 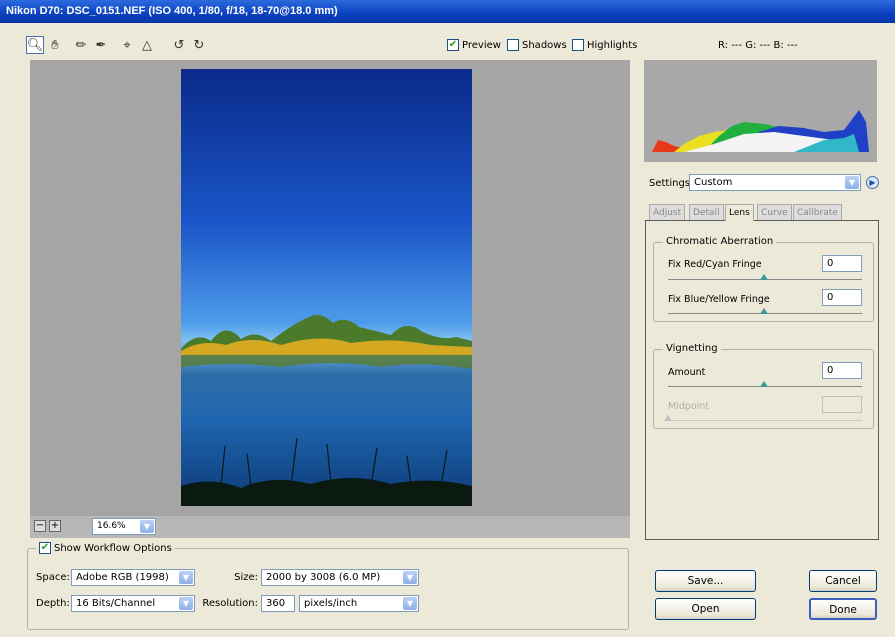 What do you see at coordinates (326, 342) in the screenshot?
I see `trees-graphic` at bounding box center [326, 342].